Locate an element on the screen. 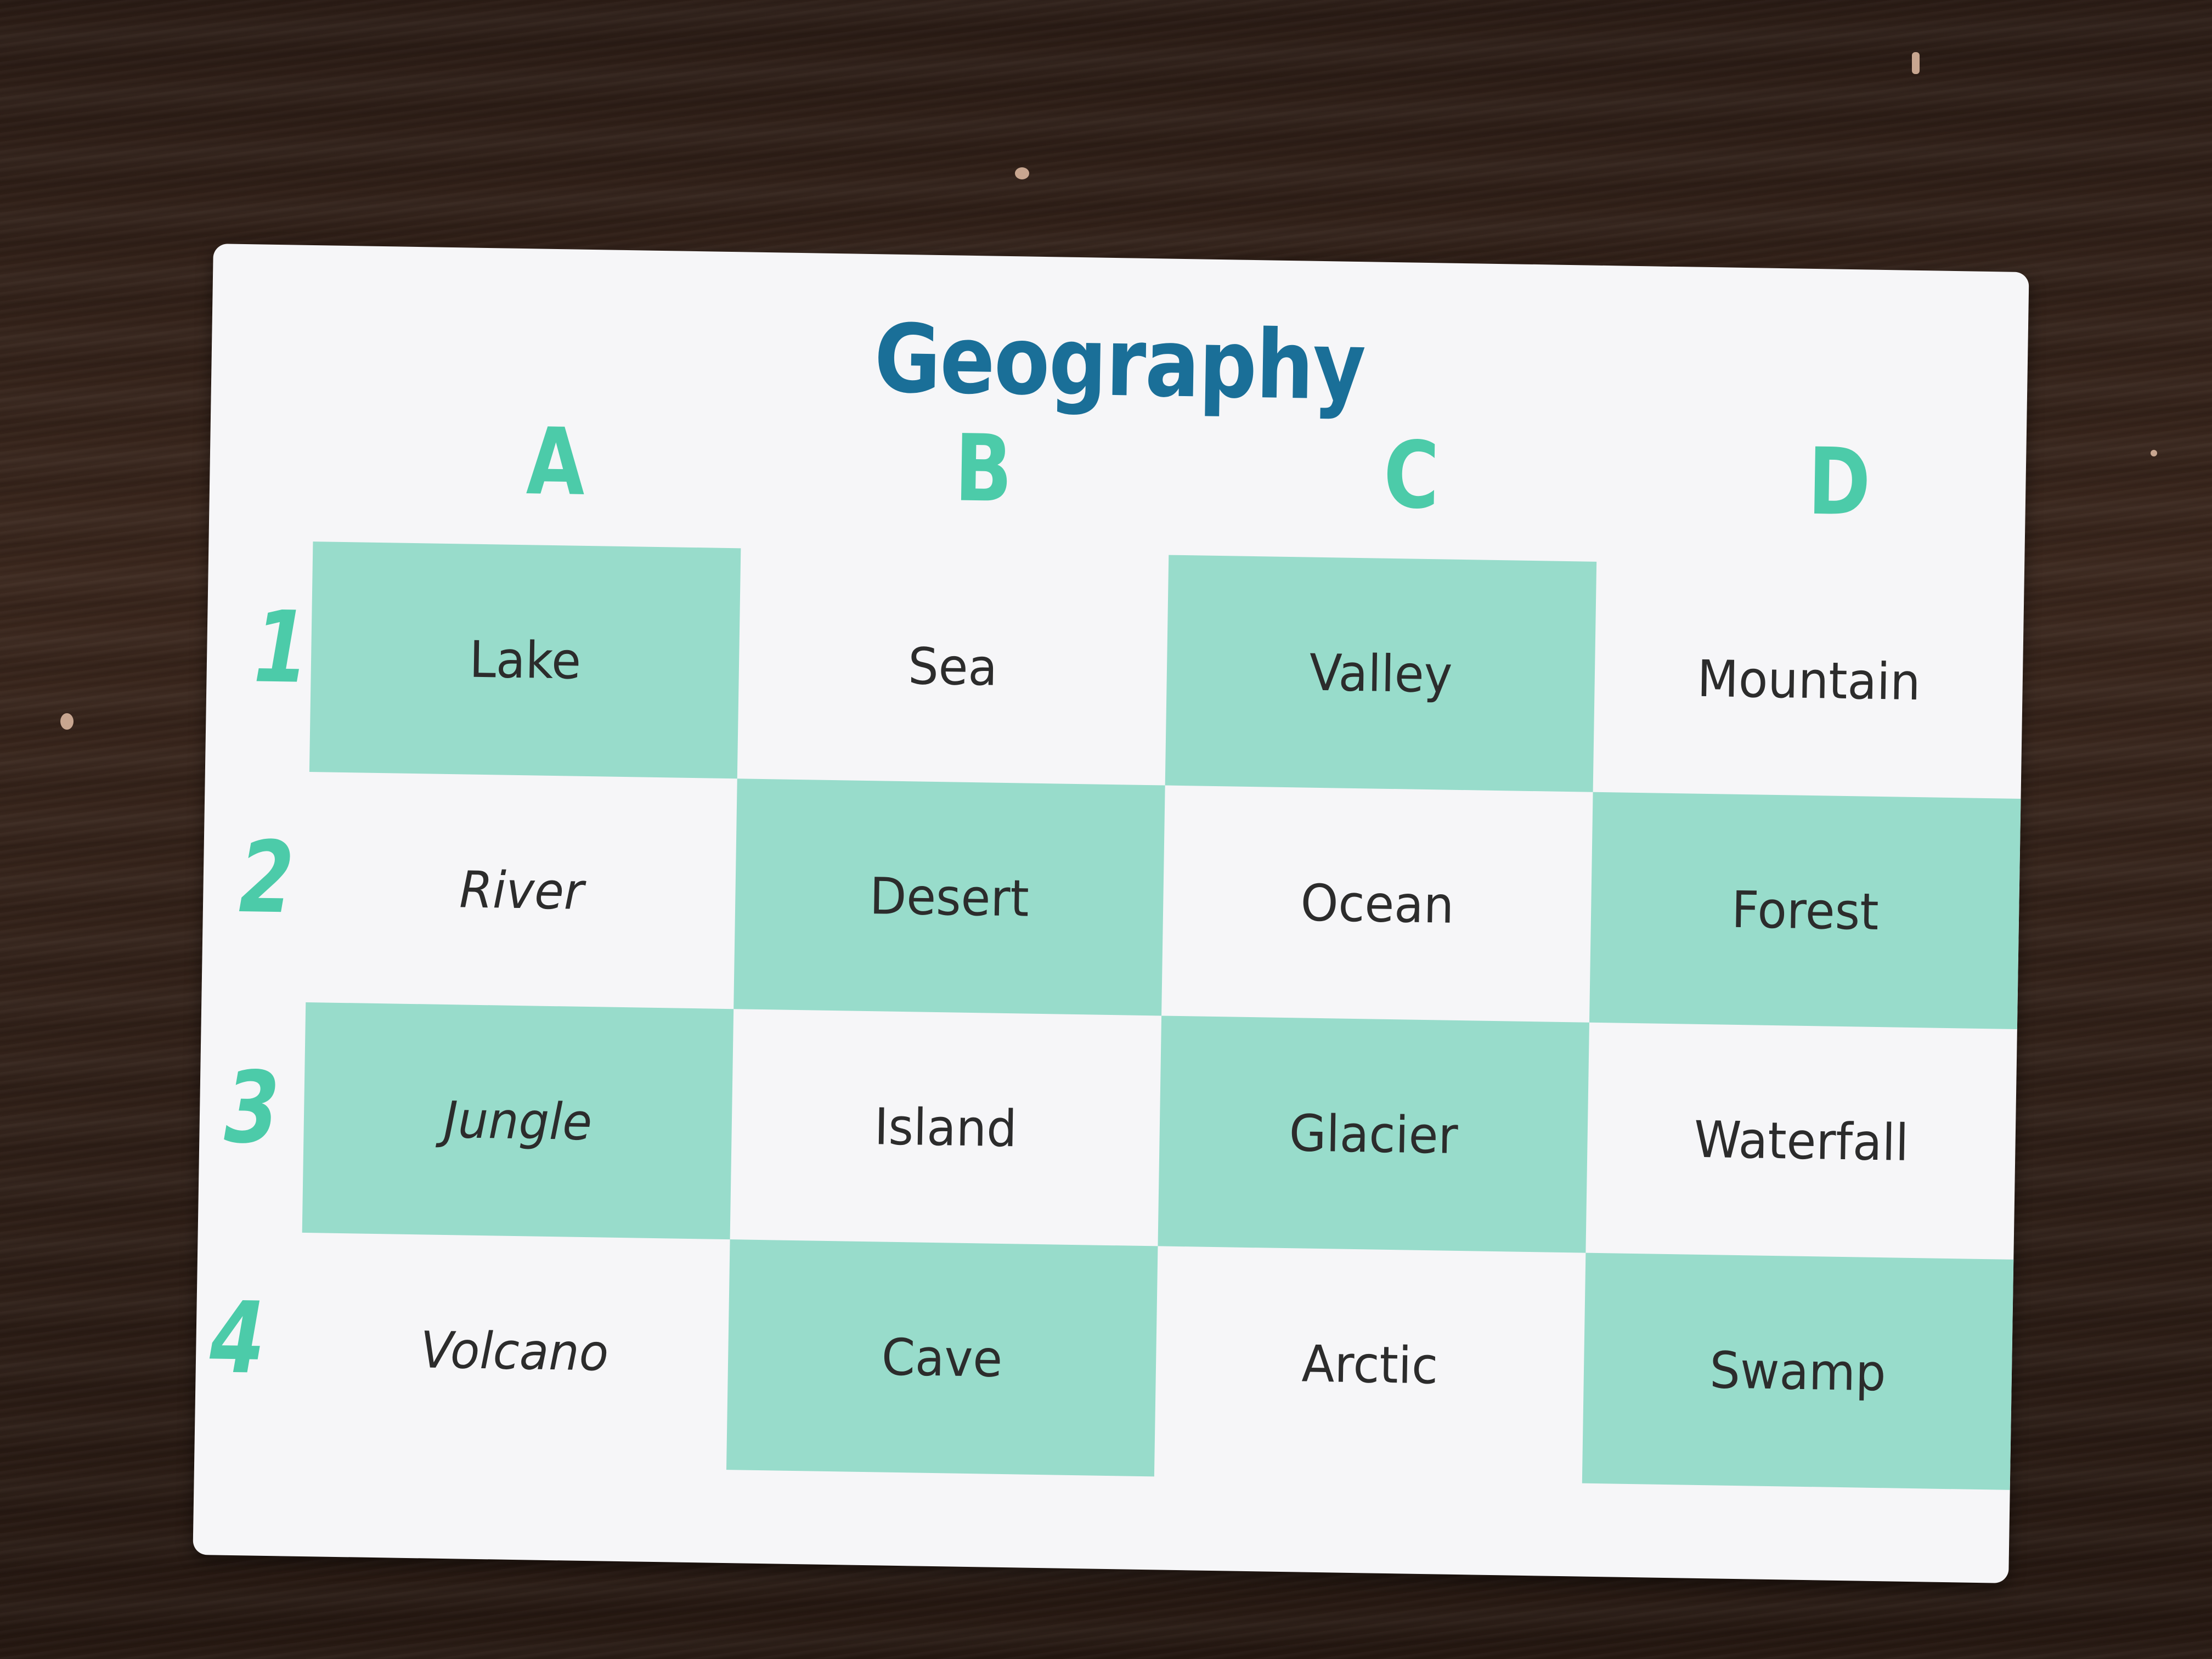  grid-cell-c3: Glacier is located at coordinates (1373, 1134).